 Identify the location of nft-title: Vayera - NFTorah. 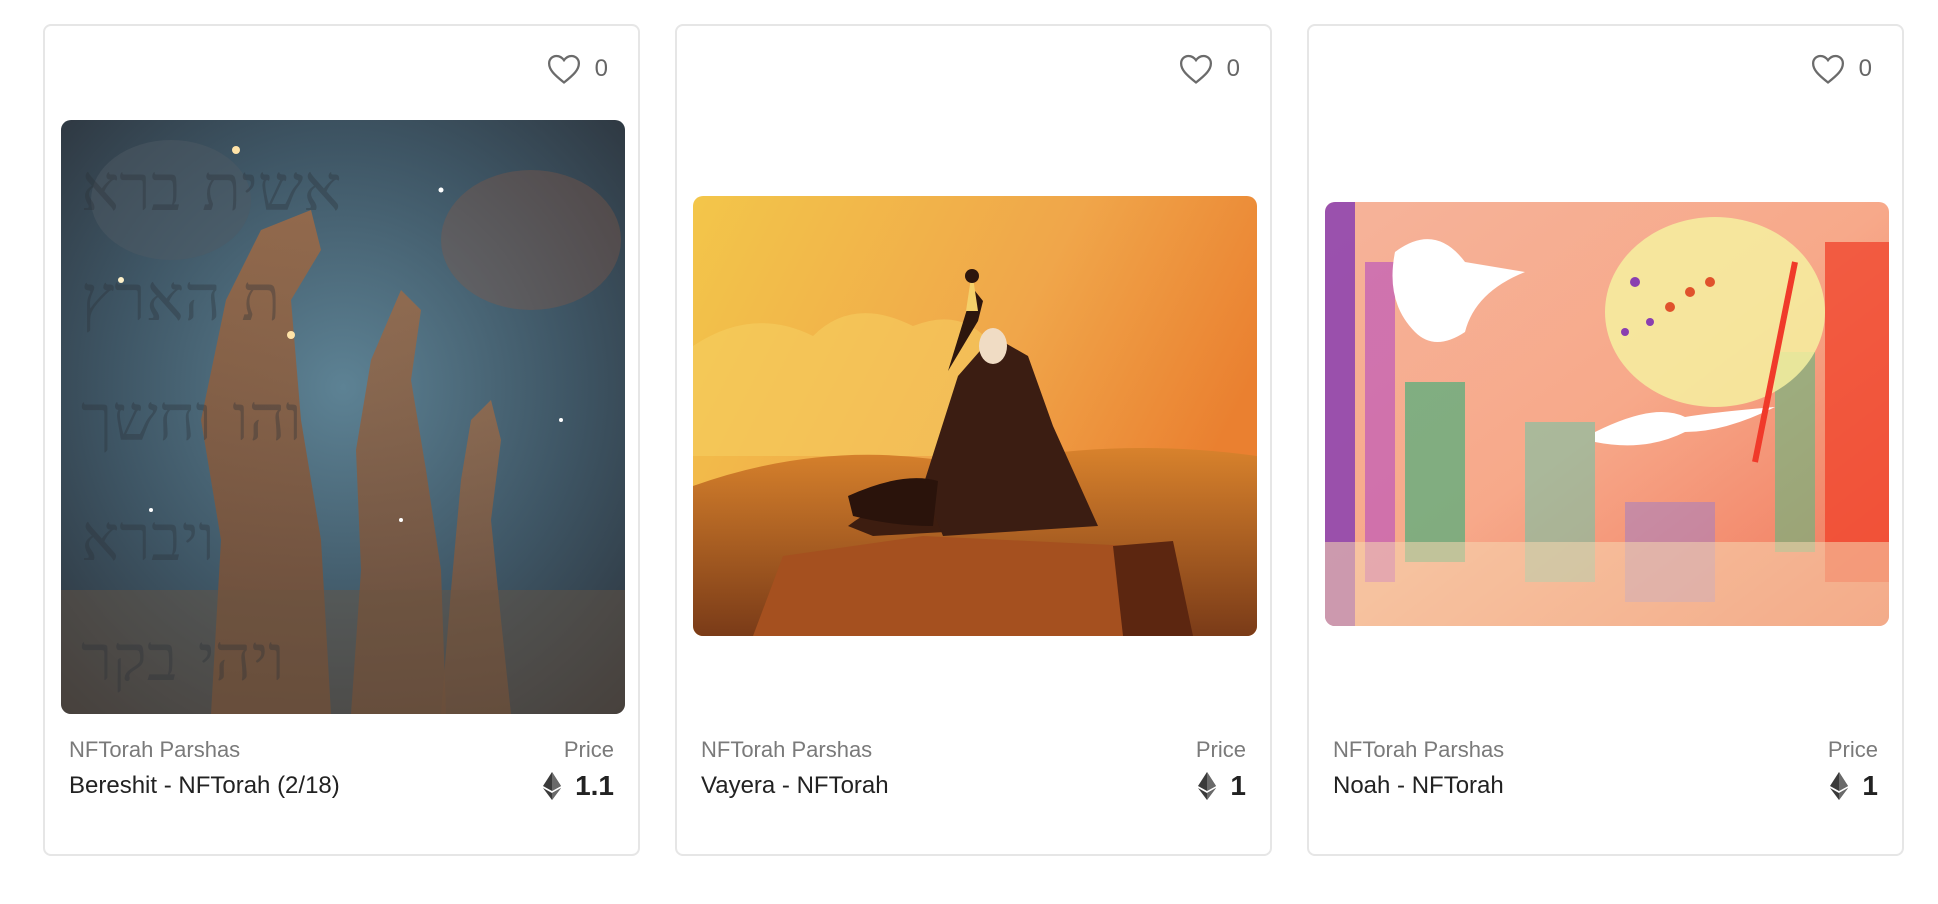
(795, 786).